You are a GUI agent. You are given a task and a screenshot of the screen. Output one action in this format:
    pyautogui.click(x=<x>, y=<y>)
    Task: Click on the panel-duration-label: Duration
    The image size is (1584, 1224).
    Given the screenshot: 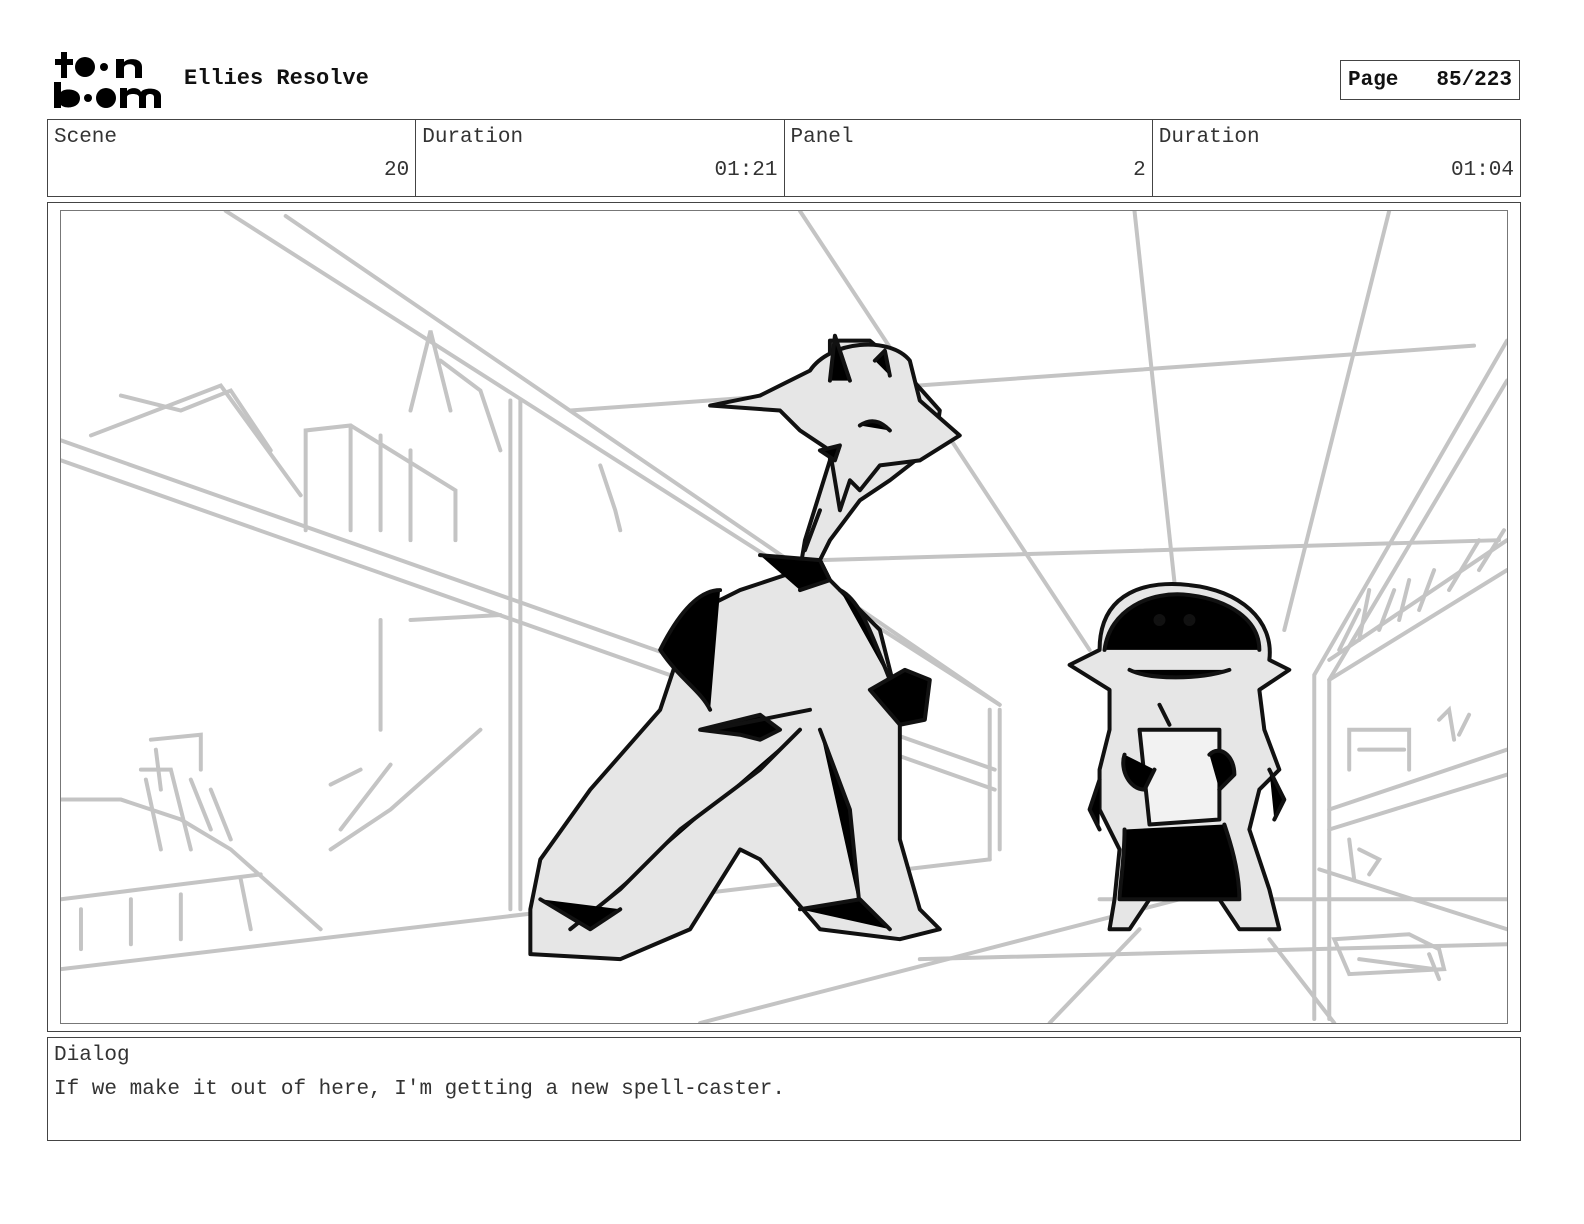 What is the action you would take?
    pyautogui.click(x=1209, y=137)
    